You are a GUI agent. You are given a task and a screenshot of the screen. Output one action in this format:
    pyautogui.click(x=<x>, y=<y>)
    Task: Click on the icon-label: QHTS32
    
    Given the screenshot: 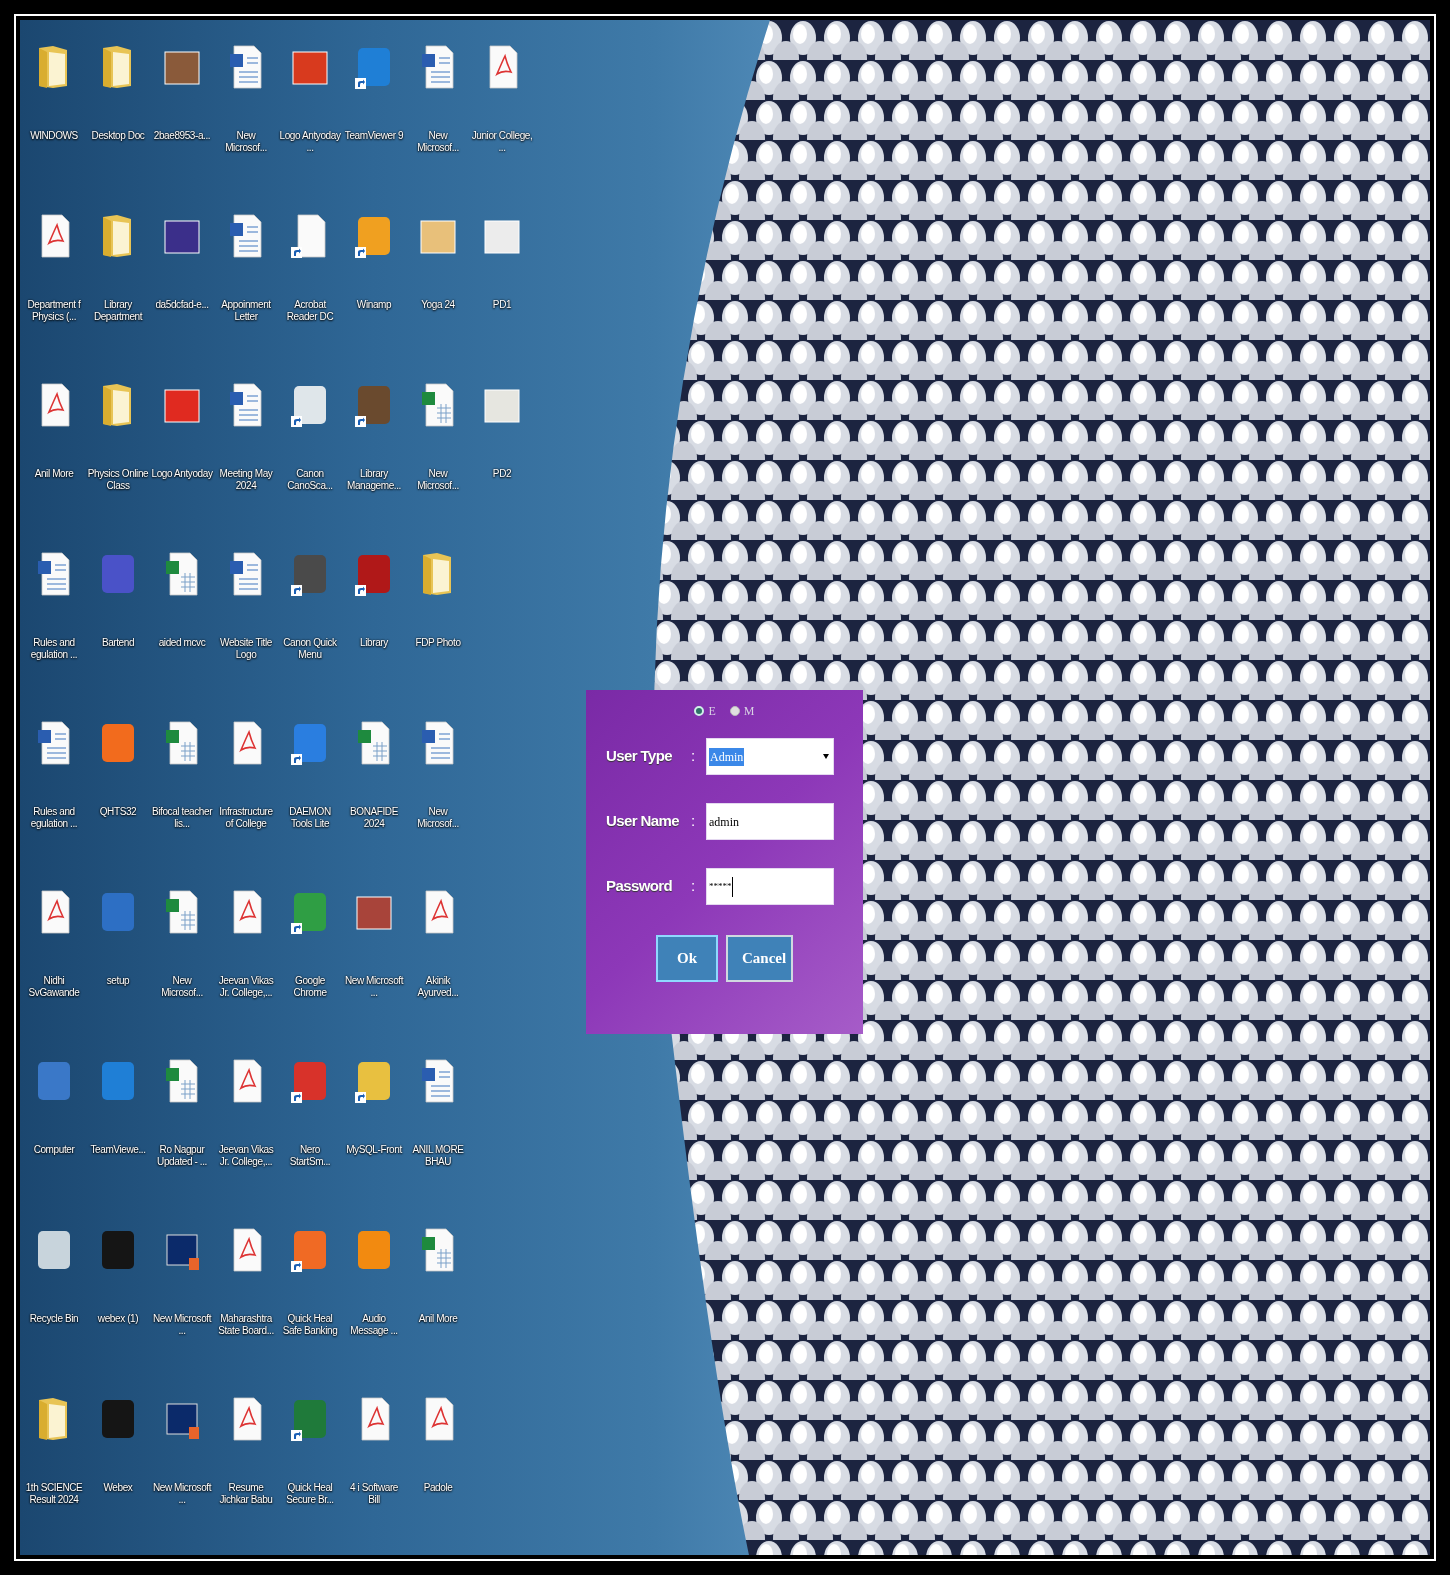 What is the action you would take?
    pyautogui.click(x=118, y=812)
    